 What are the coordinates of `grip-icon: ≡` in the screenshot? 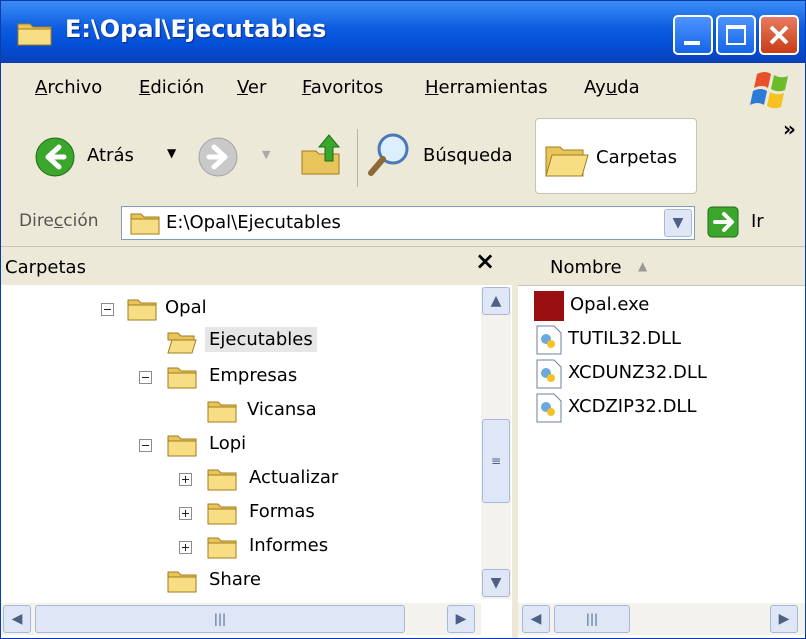 It's located at (496, 461).